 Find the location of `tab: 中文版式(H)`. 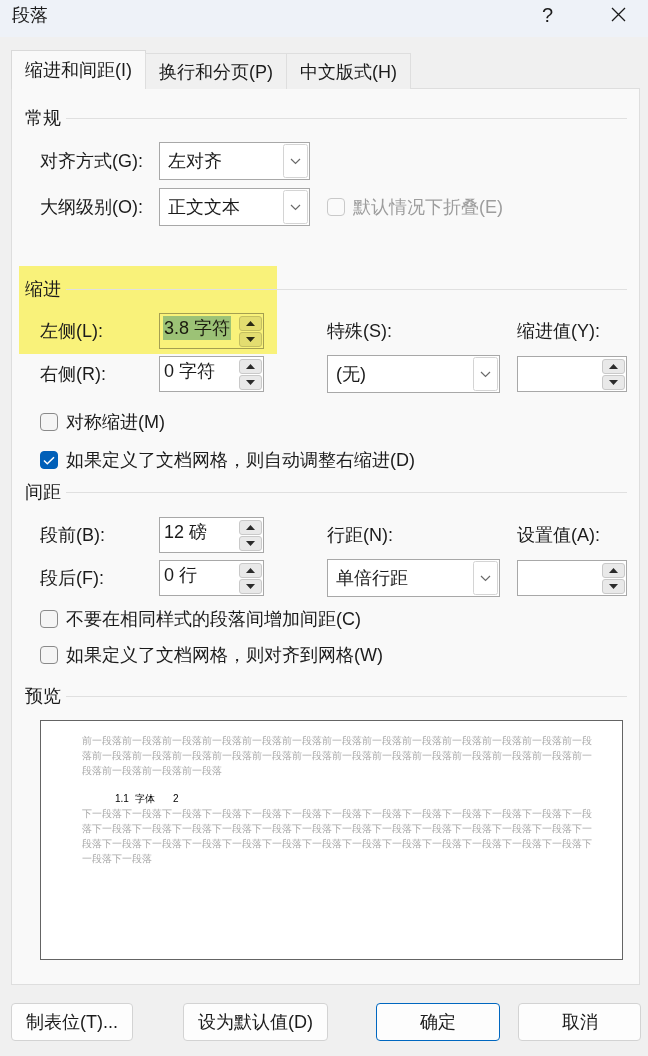

tab: 中文版式(H) is located at coordinates (348, 71).